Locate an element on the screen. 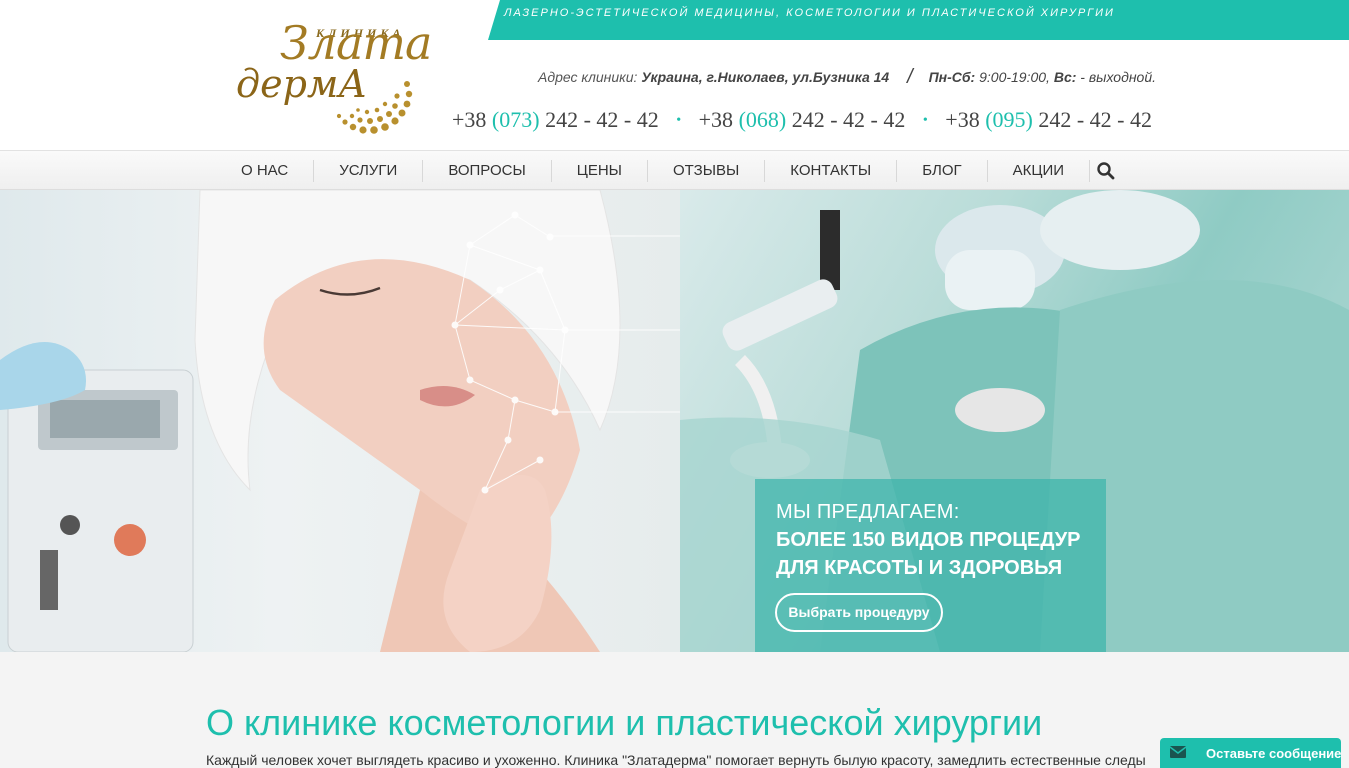  choose-procedure-button: Выбрать процедуру is located at coordinates (859, 612).